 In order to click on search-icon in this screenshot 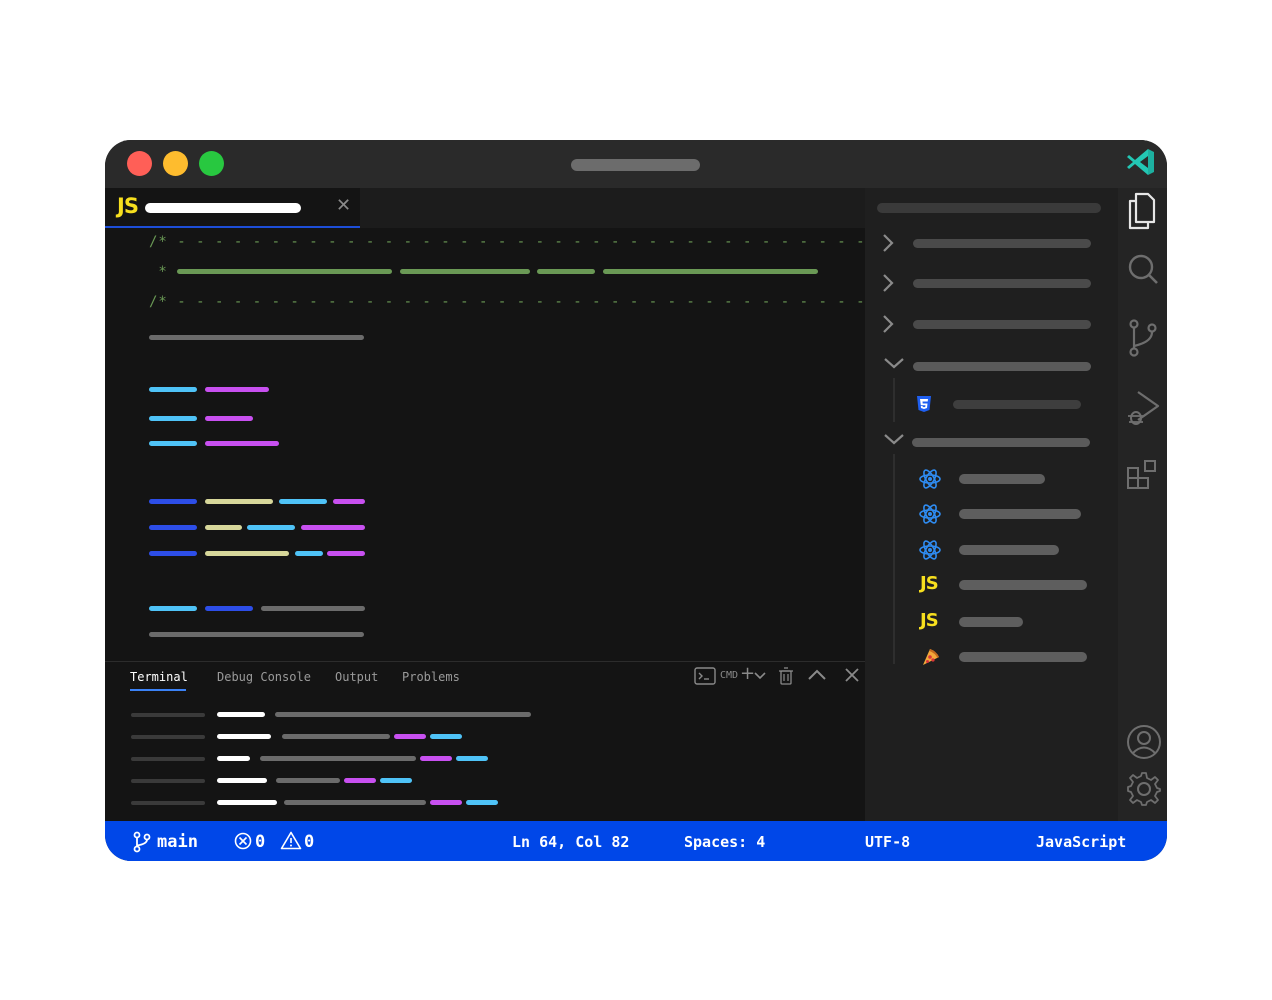, I will do `click(1143, 269)`.